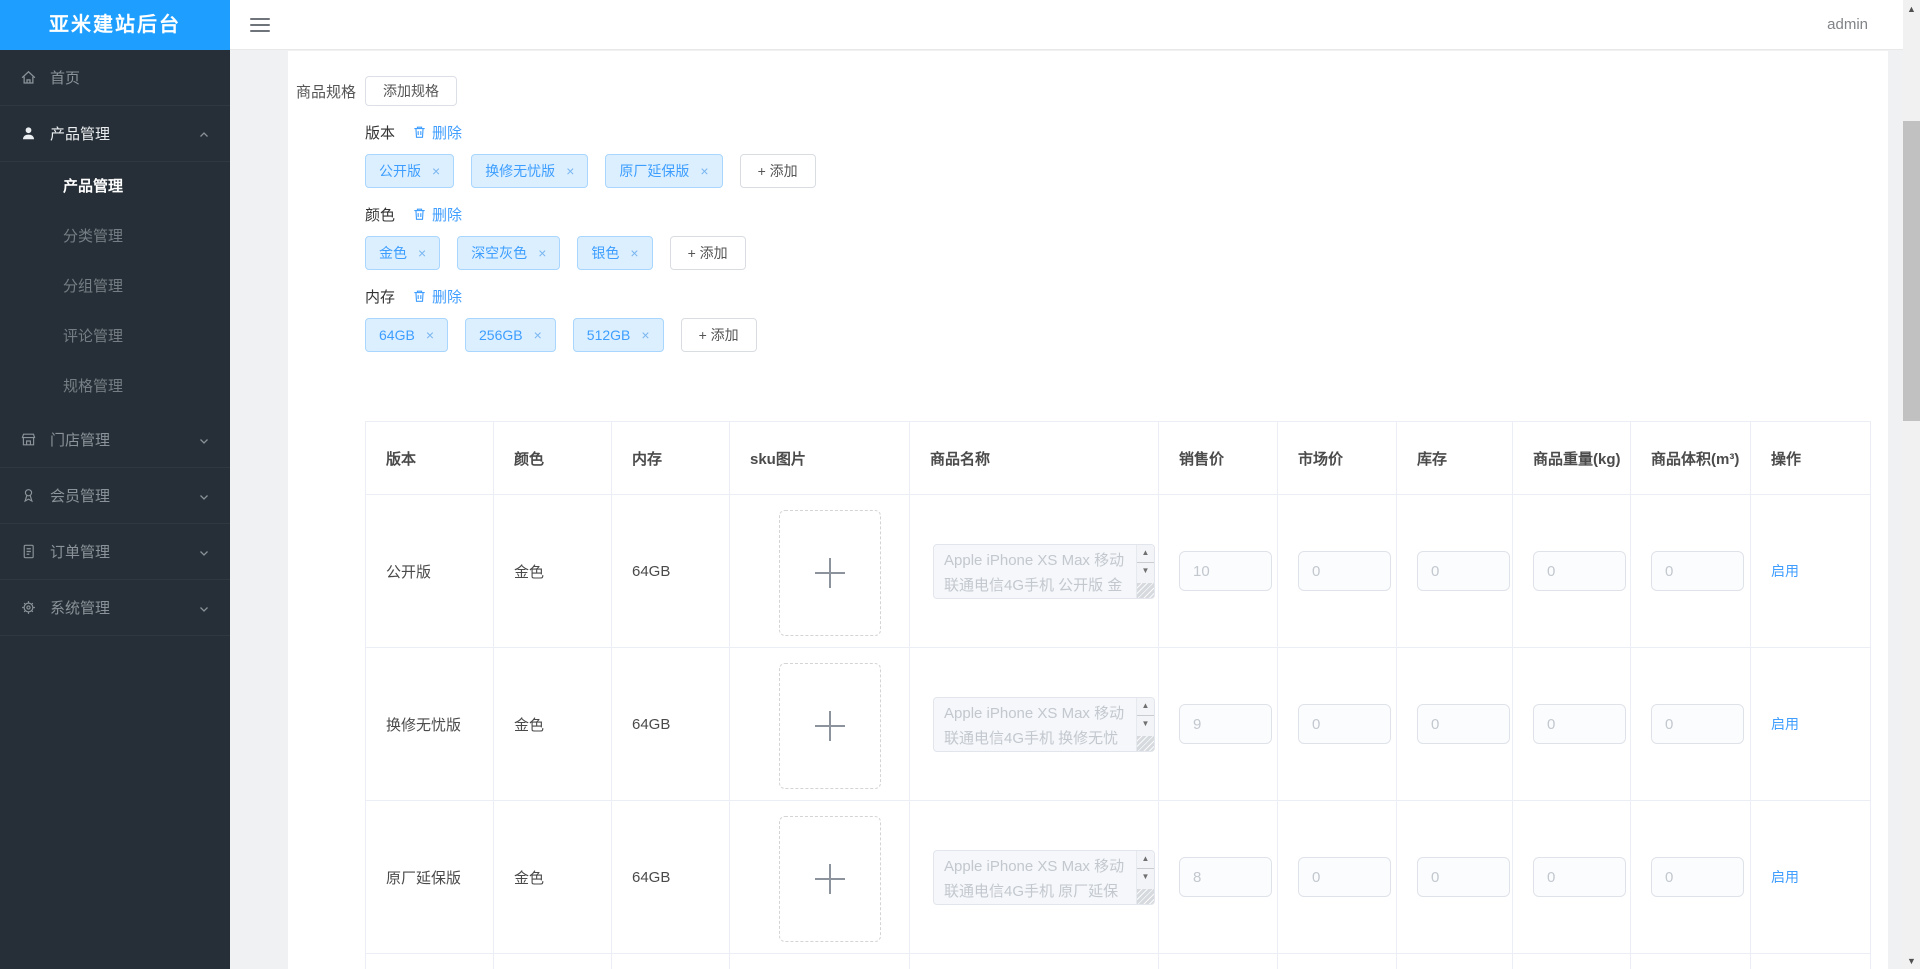  What do you see at coordinates (1044, 877) in the screenshot?
I see `product-name-textarea: Apple iPhone XS Max 移动联通电信4G手机 原厂延保 ▲ ▼` at bounding box center [1044, 877].